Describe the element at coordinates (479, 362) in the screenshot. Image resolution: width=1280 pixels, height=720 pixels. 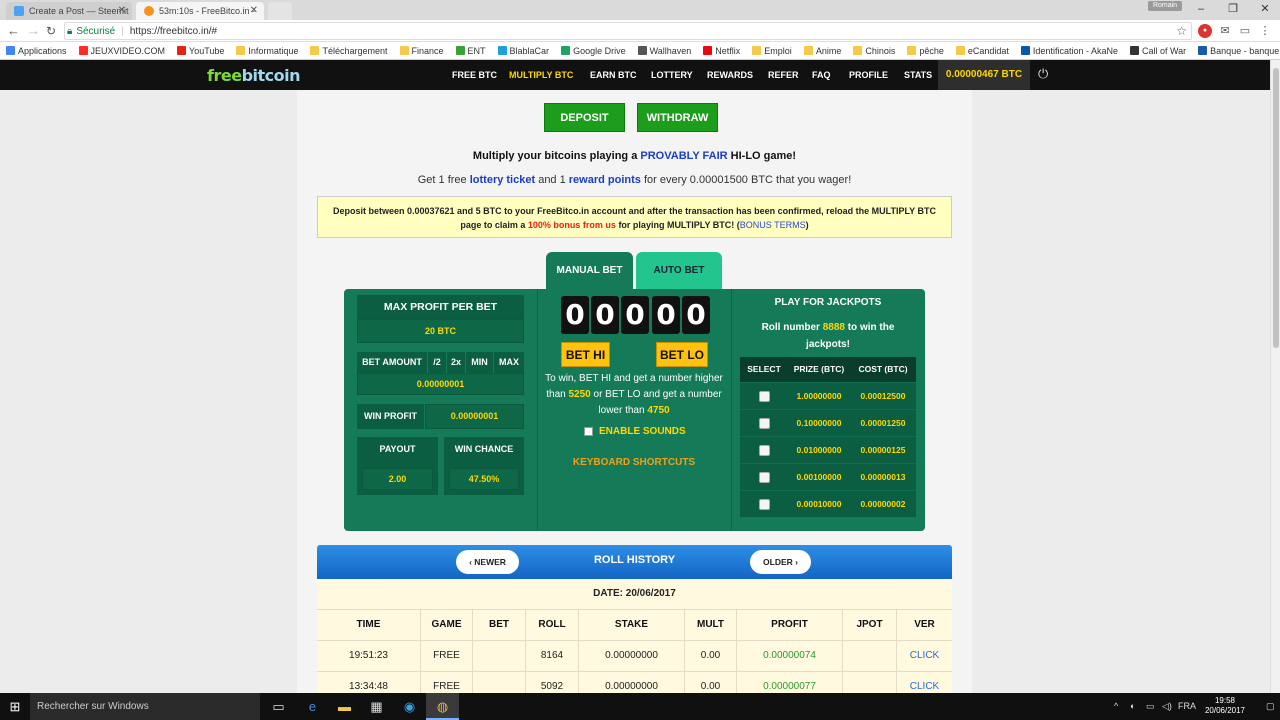
I see `min-bet-button: MIN` at that location.